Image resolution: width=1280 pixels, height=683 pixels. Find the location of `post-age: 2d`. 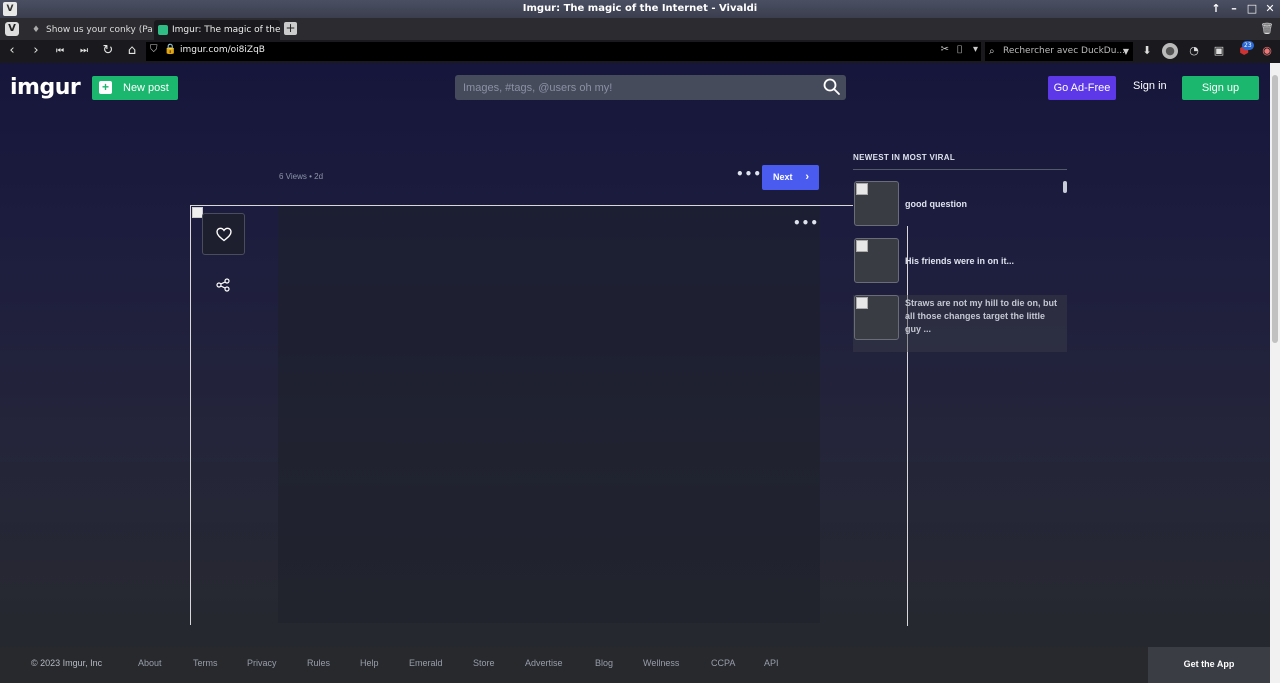

post-age: 2d is located at coordinates (319, 176).